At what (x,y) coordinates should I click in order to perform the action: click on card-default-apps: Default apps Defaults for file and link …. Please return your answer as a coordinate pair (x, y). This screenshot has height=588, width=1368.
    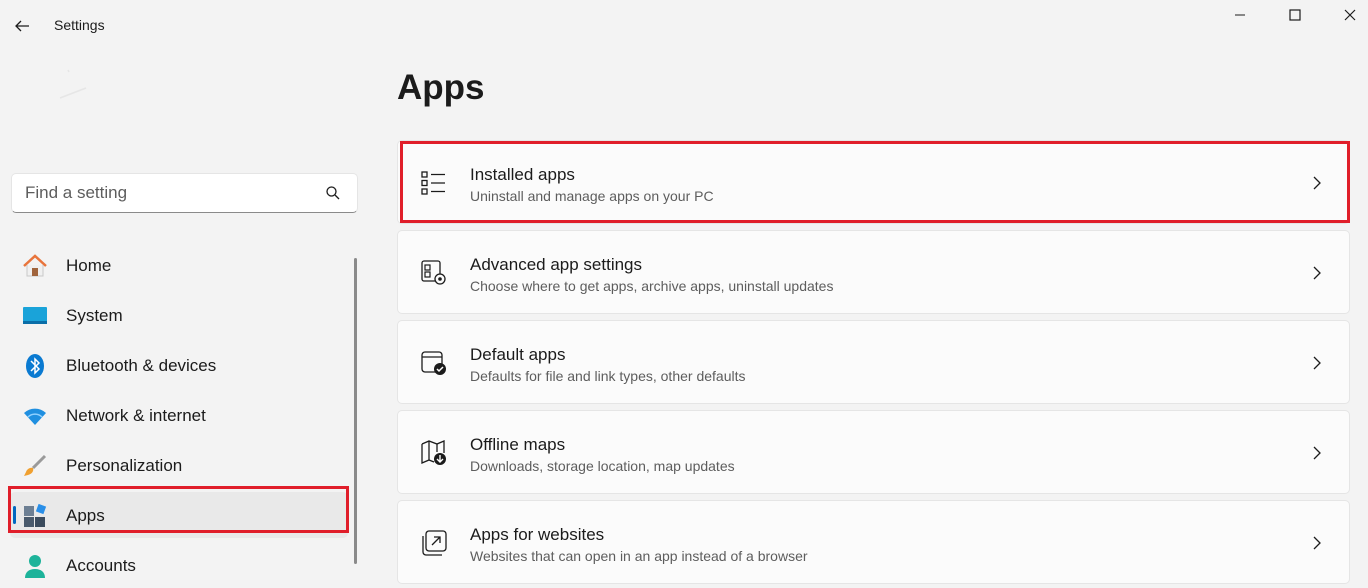
    Looking at the image, I should click on (873, 362).